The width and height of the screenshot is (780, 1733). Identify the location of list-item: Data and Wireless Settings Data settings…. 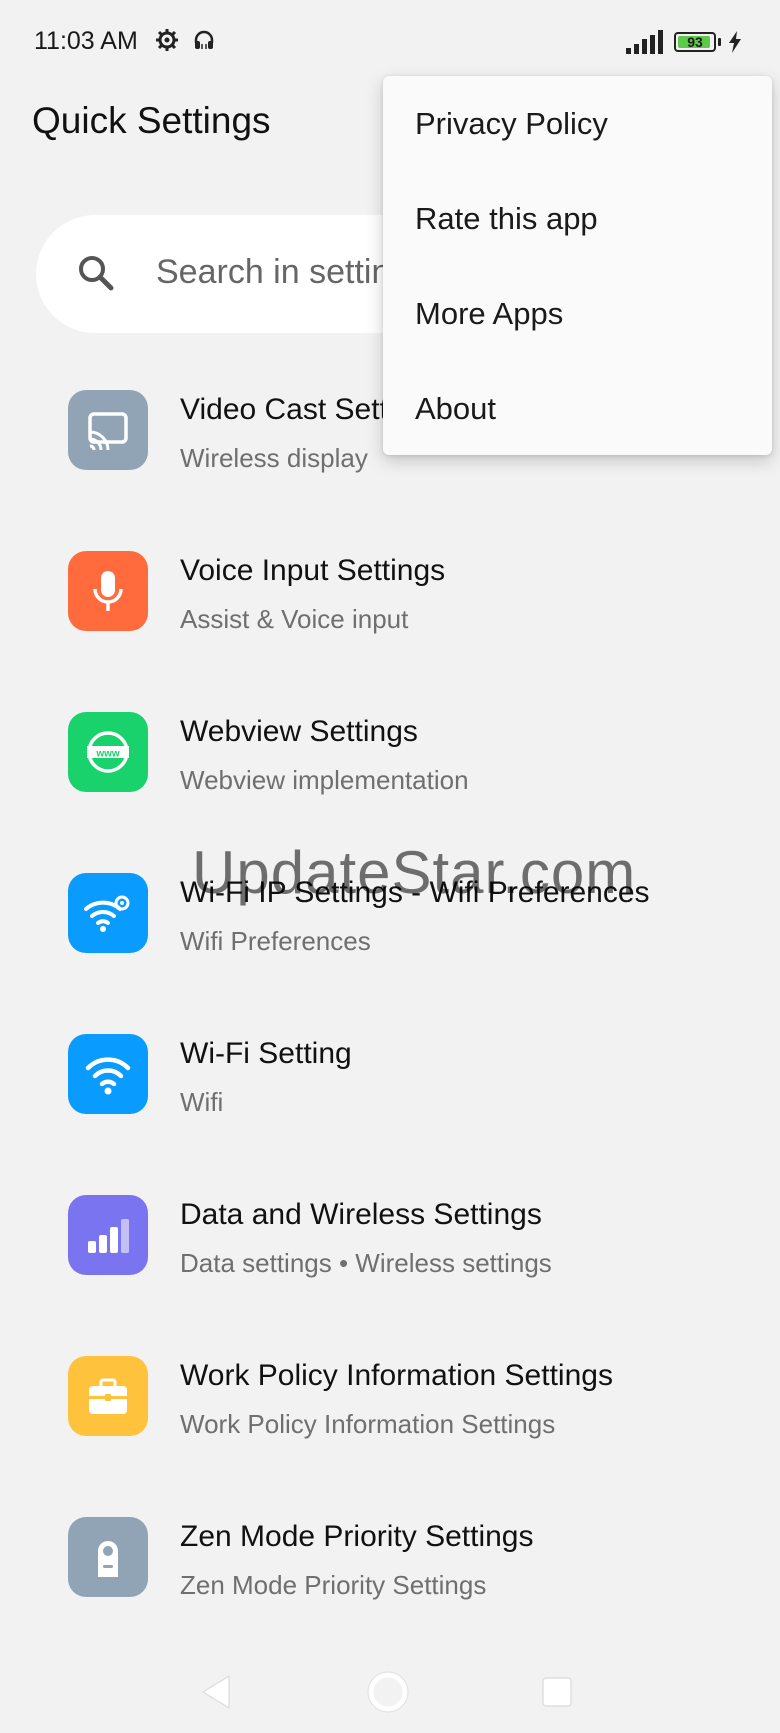
(390, 1265).